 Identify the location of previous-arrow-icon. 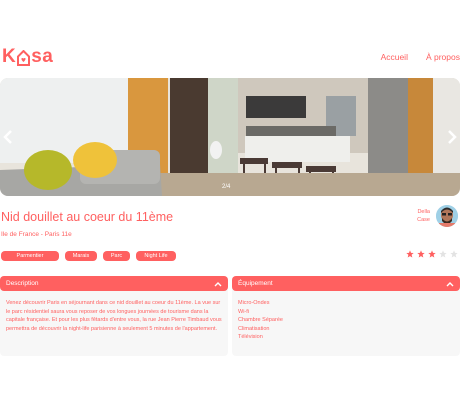
(8, 137).